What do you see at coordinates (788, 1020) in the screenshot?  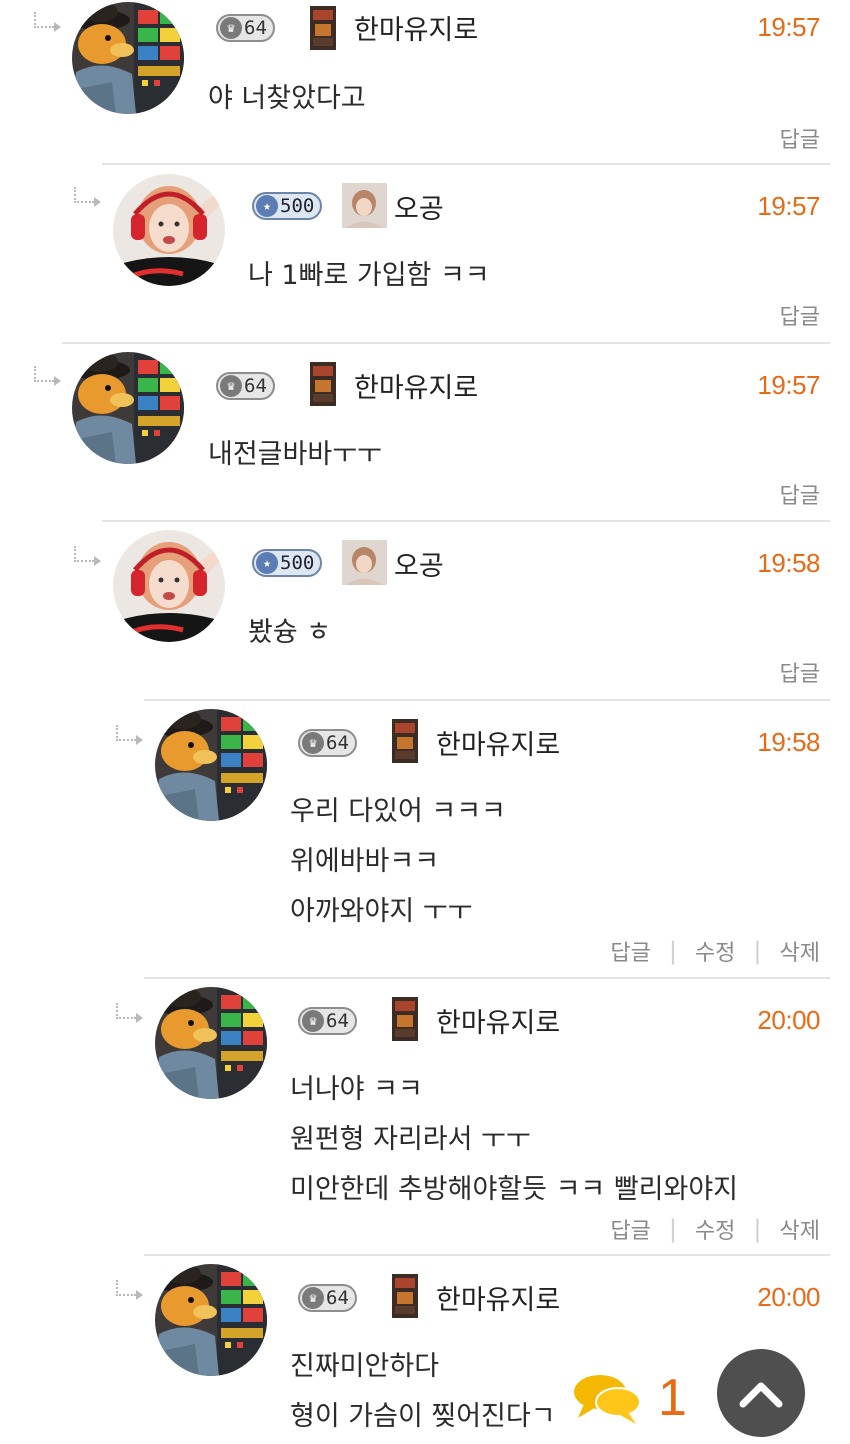 I see `timestamp: 20:00` at bounding box center [788, 1020].